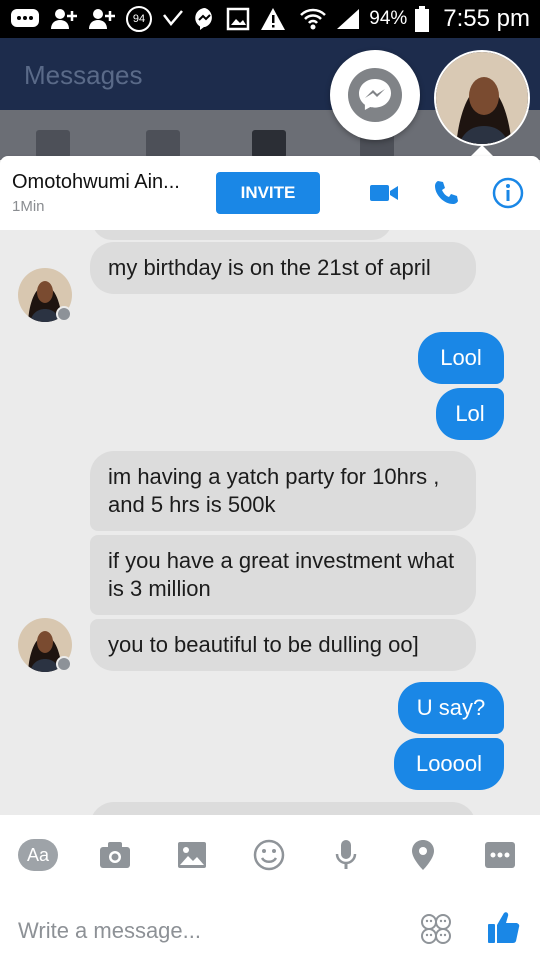 This screenshot has height=960, width=540. I want to click on composer-toolbar: Aa, so click(270, 858).